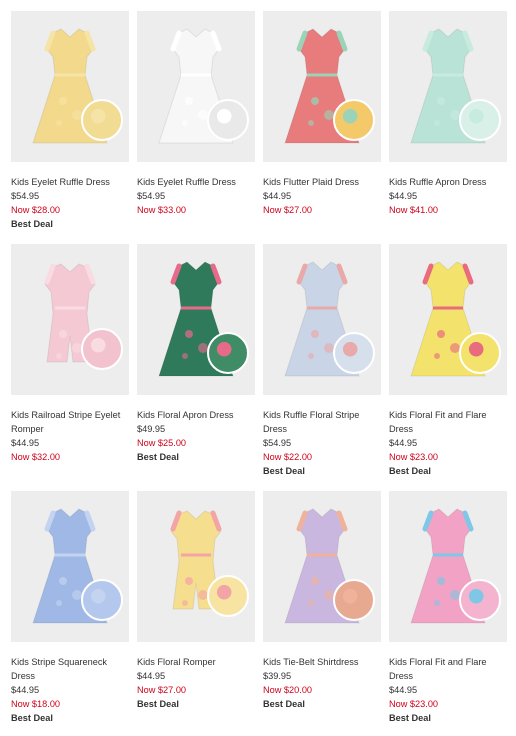 Image resolution: width=516 pixels, height=736 pixels. Describe the element at coordinates (162, 443) in the screenshot. I see `sale-price: Now $25.00` at that location.